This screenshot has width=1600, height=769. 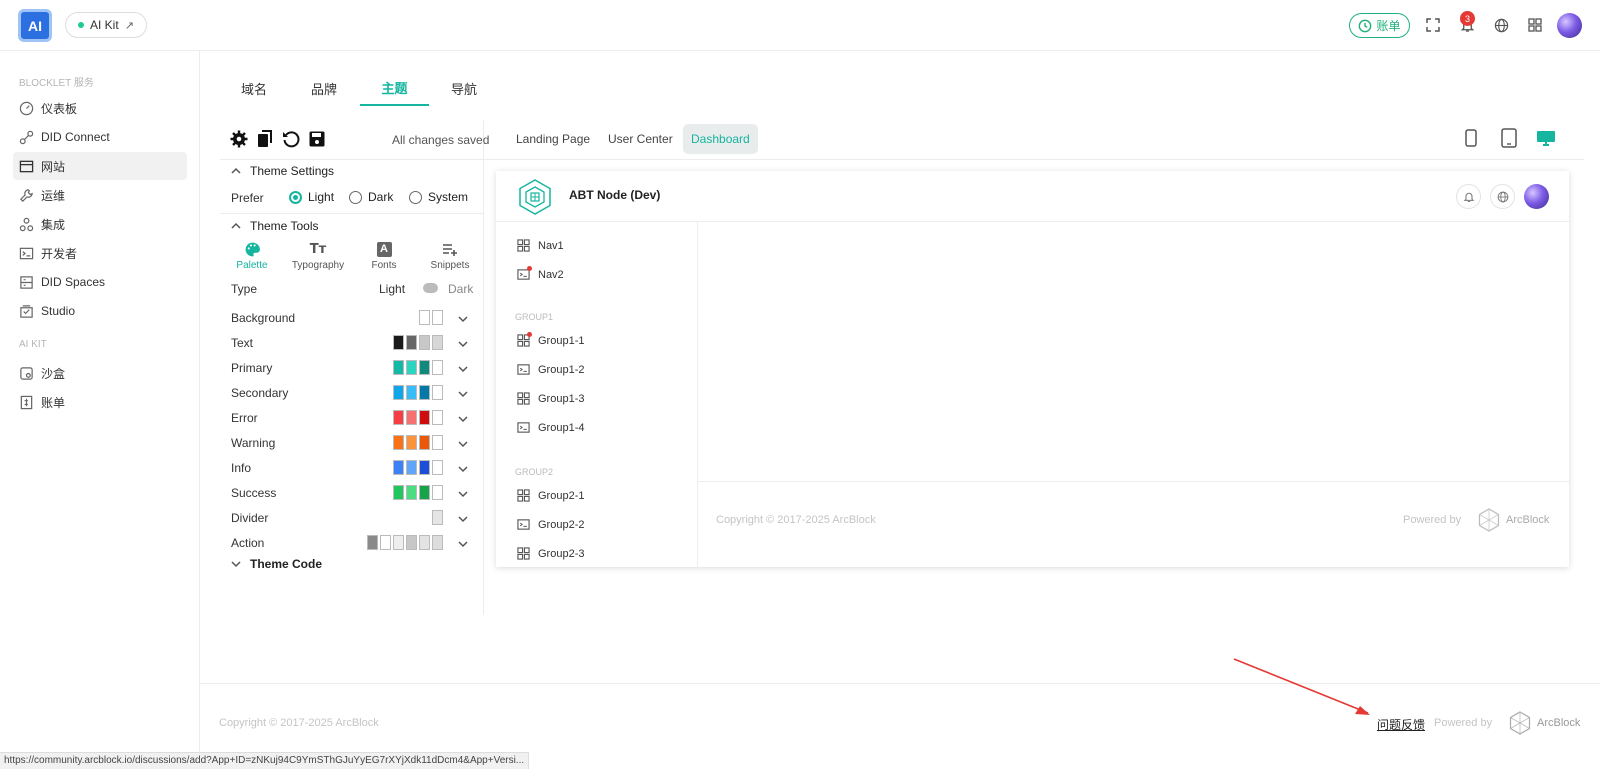 I want to click on type-toggle-switch, so click(x=430, y=288).